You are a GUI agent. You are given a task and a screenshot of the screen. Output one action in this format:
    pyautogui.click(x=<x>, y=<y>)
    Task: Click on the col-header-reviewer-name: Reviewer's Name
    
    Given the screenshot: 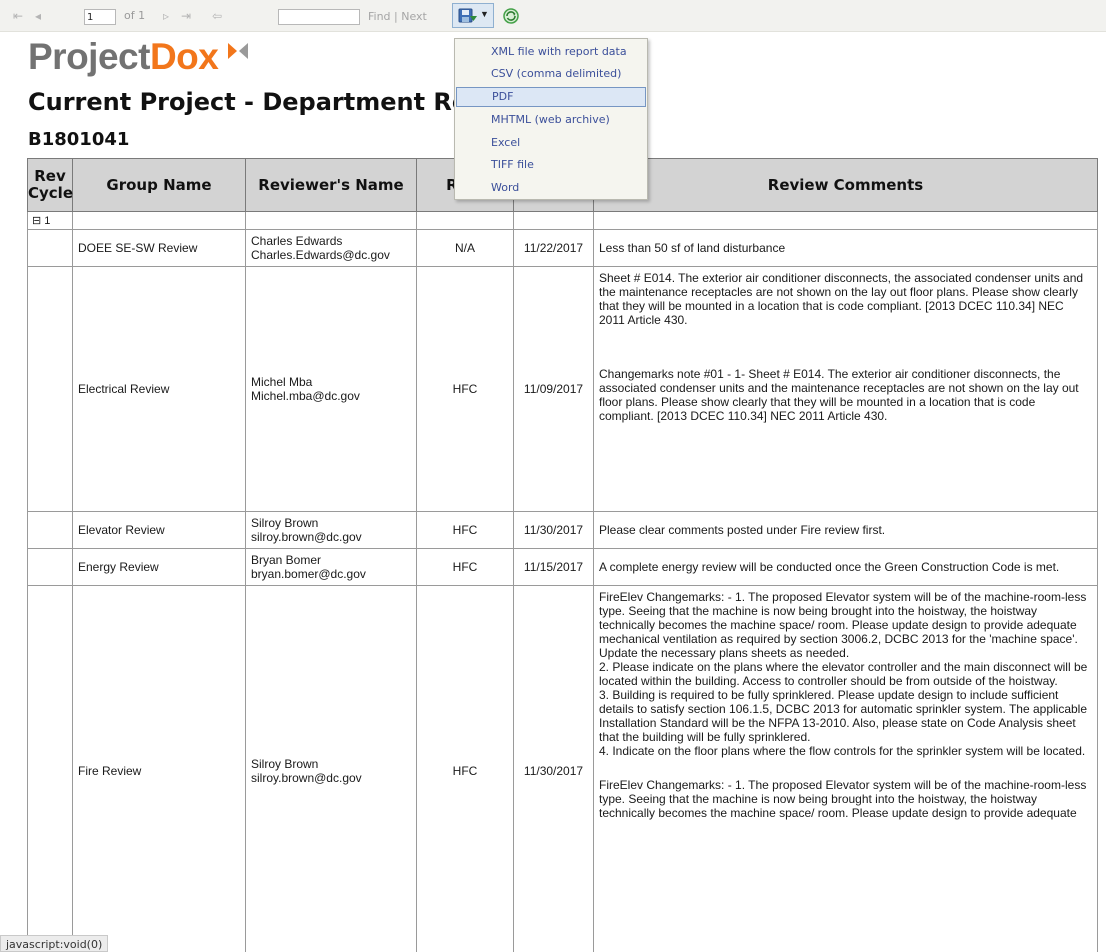 What is the action you would take?
    pyautogui.click(x=331, y=185)
    